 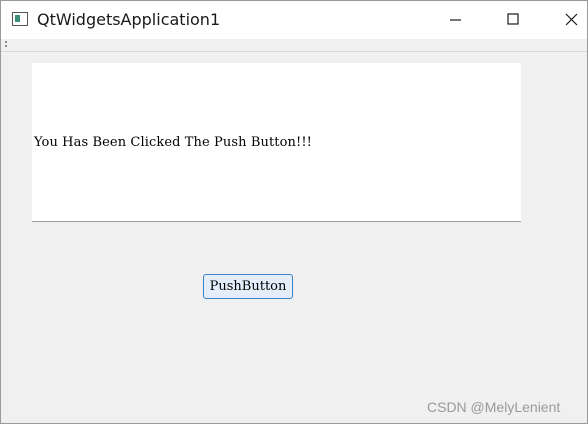 I want to click on push-button: PushButton, so click(x=248, y=286).